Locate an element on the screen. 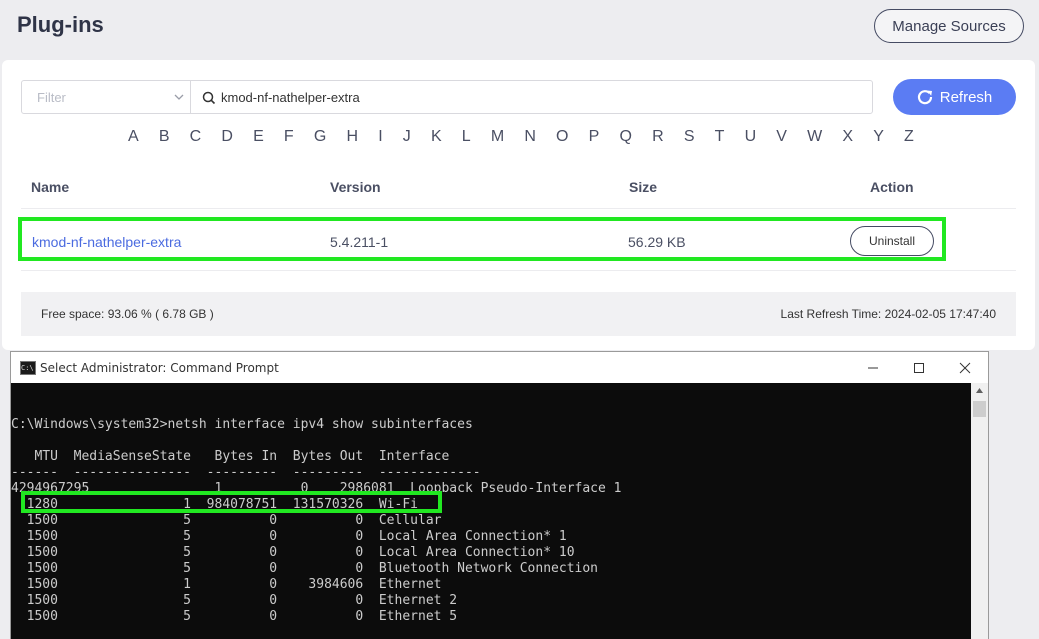 The image size is (1039, 639). package-name-link: kmod-nf-nathelper-extra is located at coordinates (106, 242).